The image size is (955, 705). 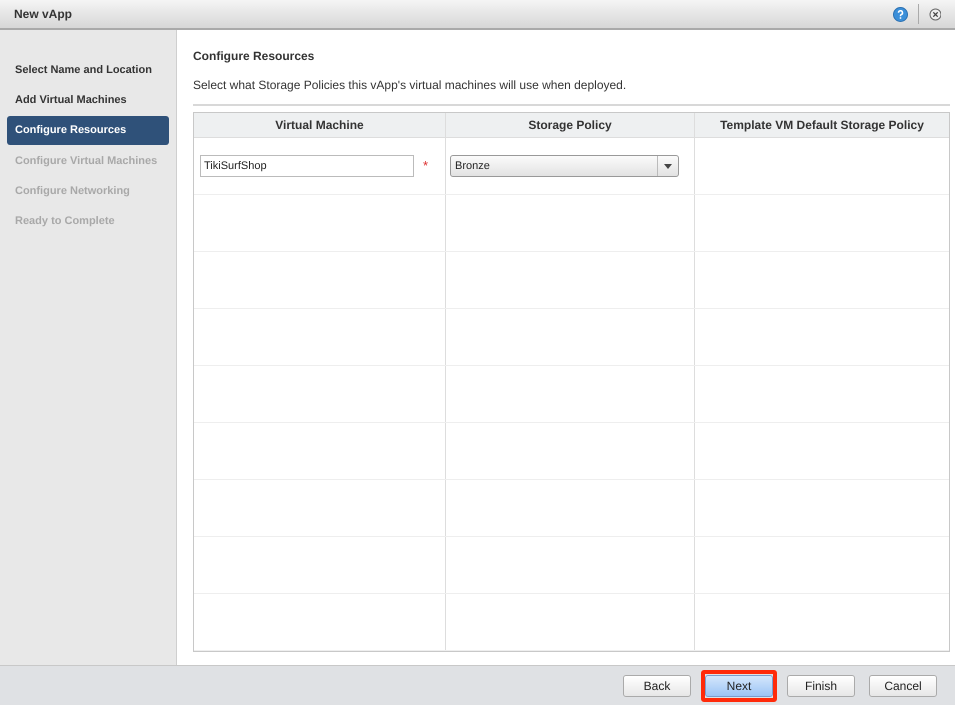 What do you see at coordinates (570, 125) in the screenshot?
I see `column-header: Storage Policy` at bounding box center [570, 125].